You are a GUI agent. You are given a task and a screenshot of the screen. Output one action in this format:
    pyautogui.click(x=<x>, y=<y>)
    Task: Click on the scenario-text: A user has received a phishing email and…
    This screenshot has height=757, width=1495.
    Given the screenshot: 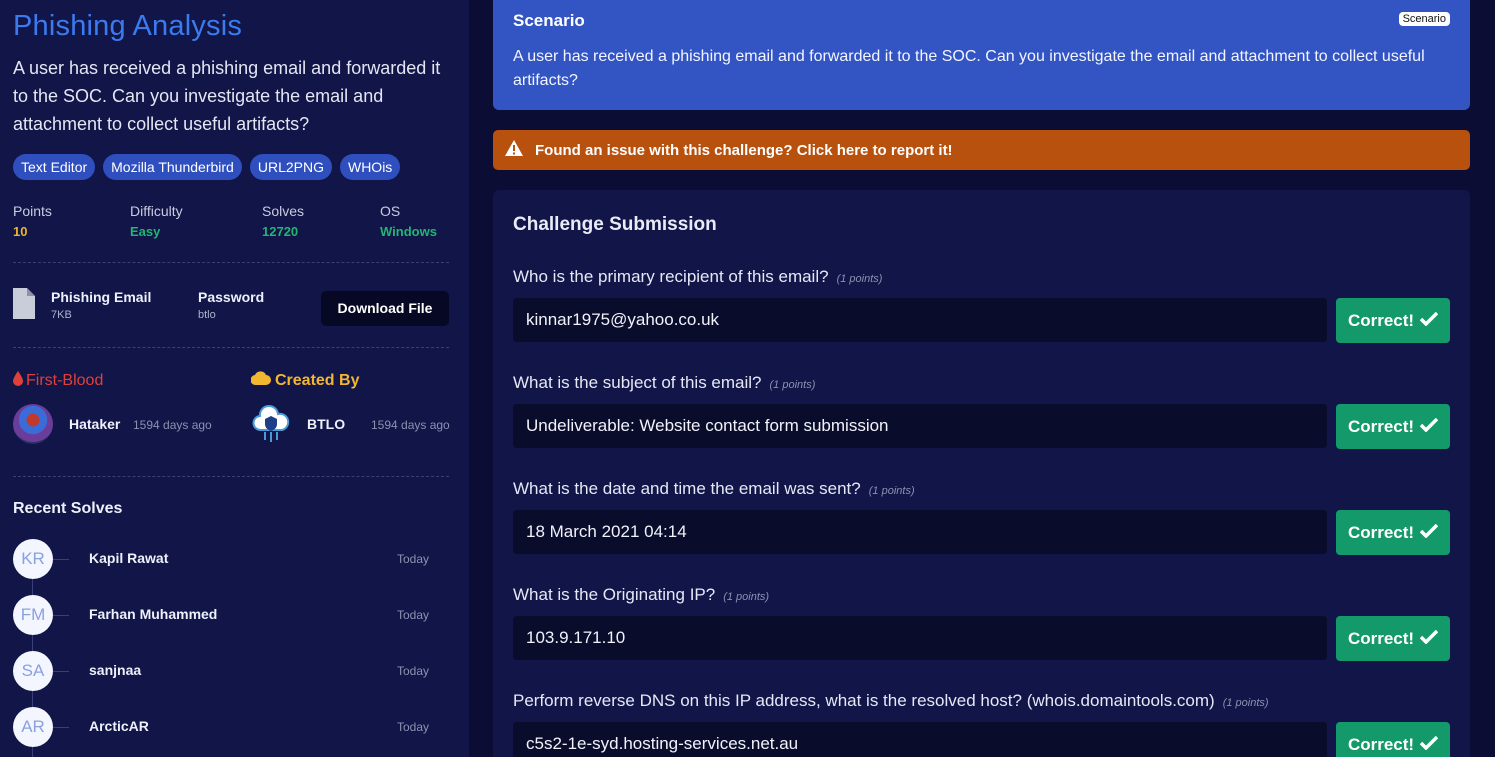 What is the action you would take?
    pyautogui.click(x=969, y=68)
    